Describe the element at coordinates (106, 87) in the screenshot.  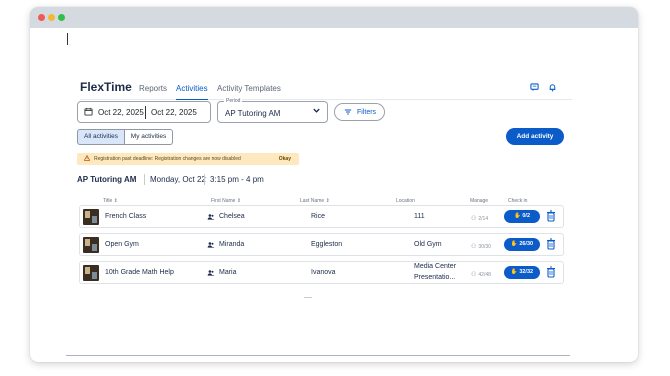
I see `brand-logo: FlexTime` at that location.